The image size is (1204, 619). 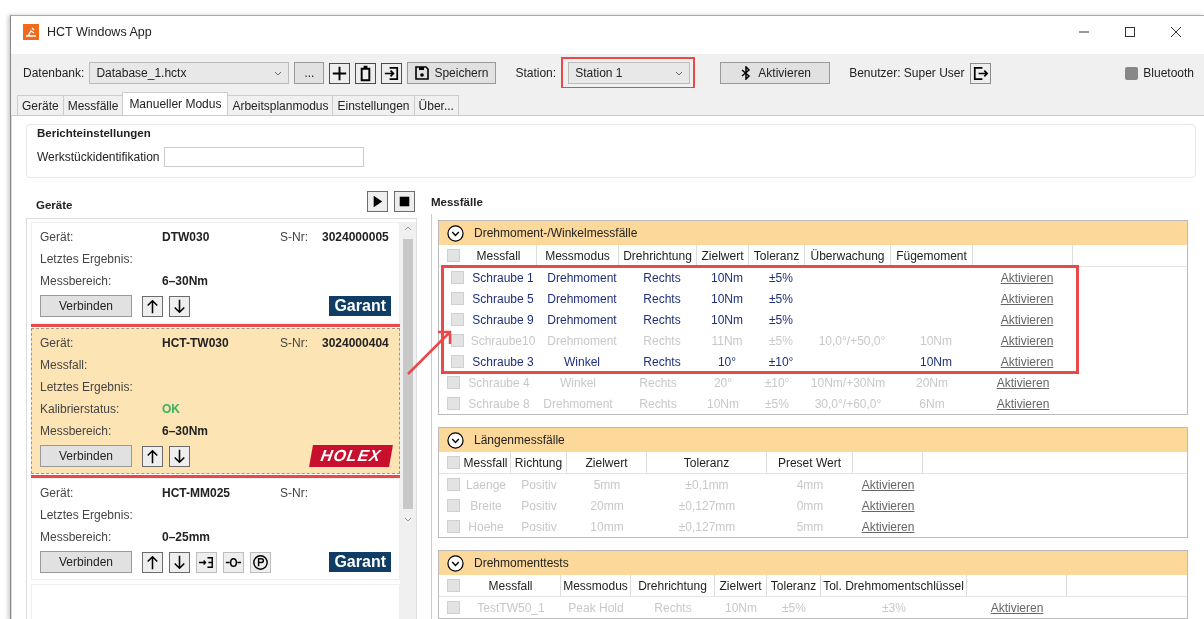 I want to click on section-heading: Geräte, so click(x=55, y=205).